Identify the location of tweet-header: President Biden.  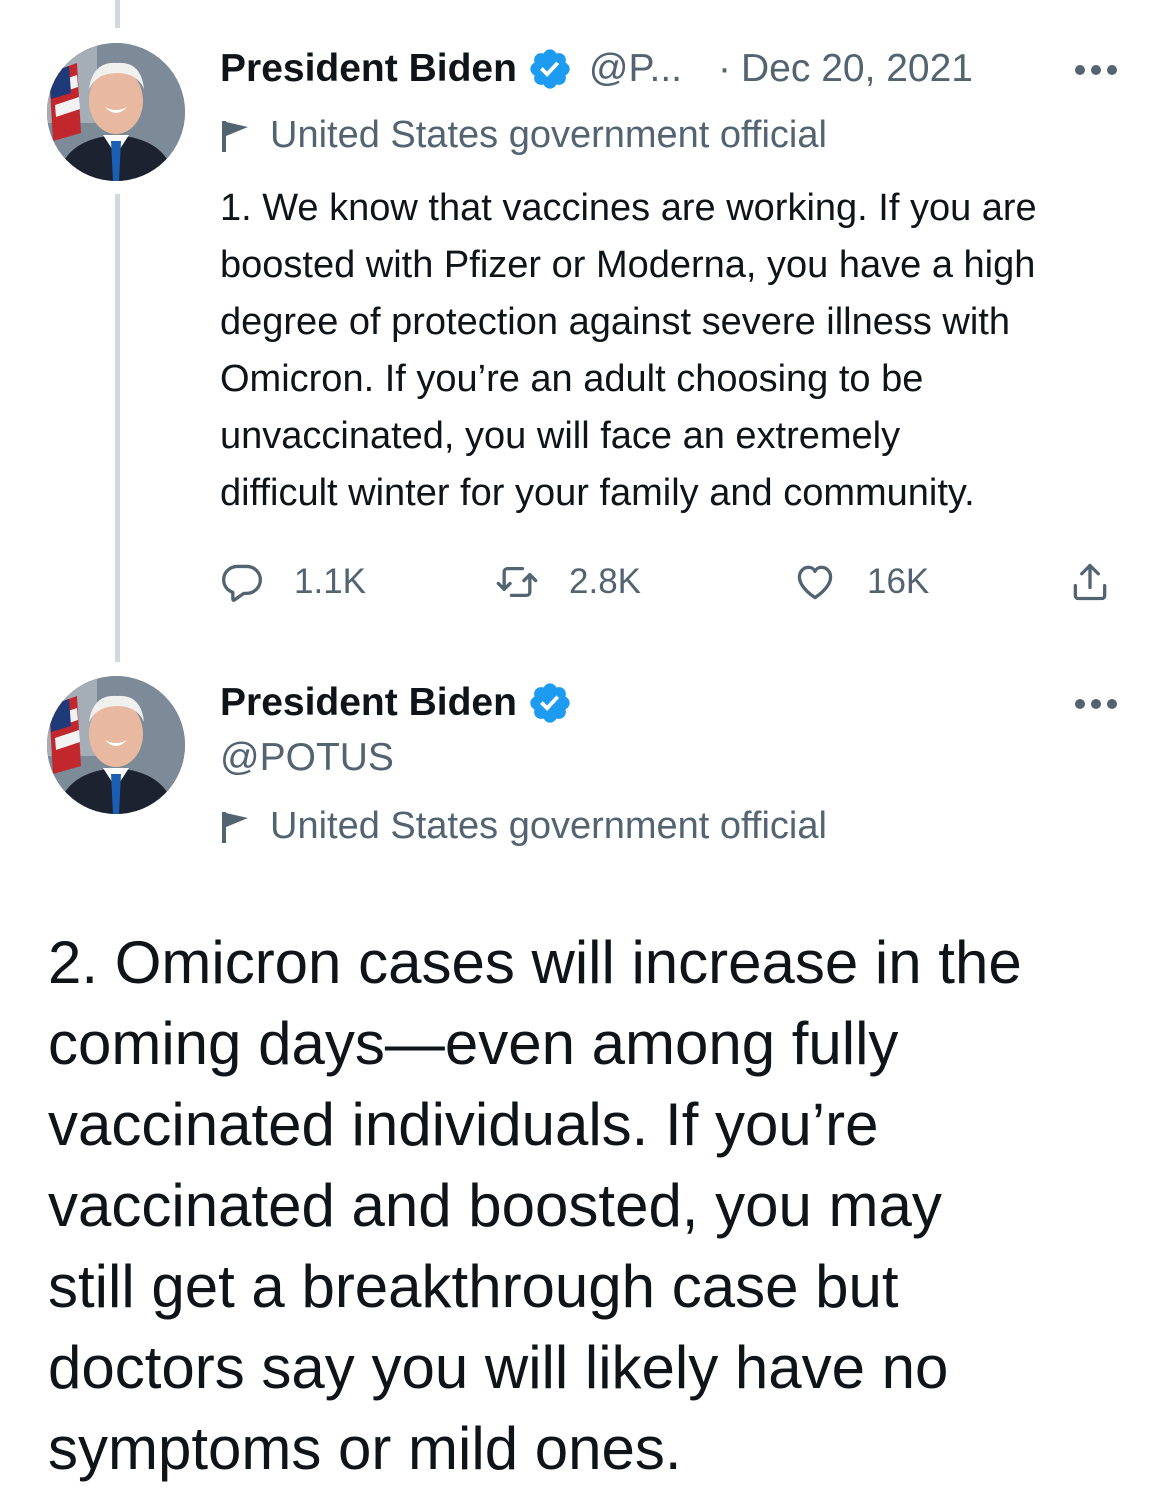
(396, 703).